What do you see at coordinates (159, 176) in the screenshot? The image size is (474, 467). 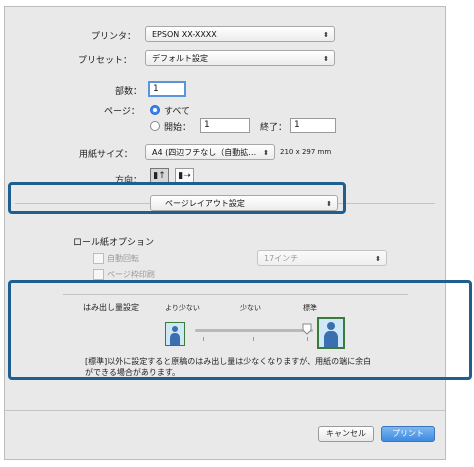 I see `portrait-icon: ▮↑` at bounding box center [159, 176].